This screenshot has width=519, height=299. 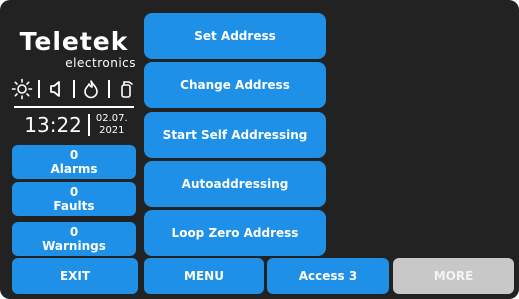 What do you see at coordinates (111, 118) in the screenshot?
I see `clock-date-day: 02.07.` at bounding box center [111, 118].